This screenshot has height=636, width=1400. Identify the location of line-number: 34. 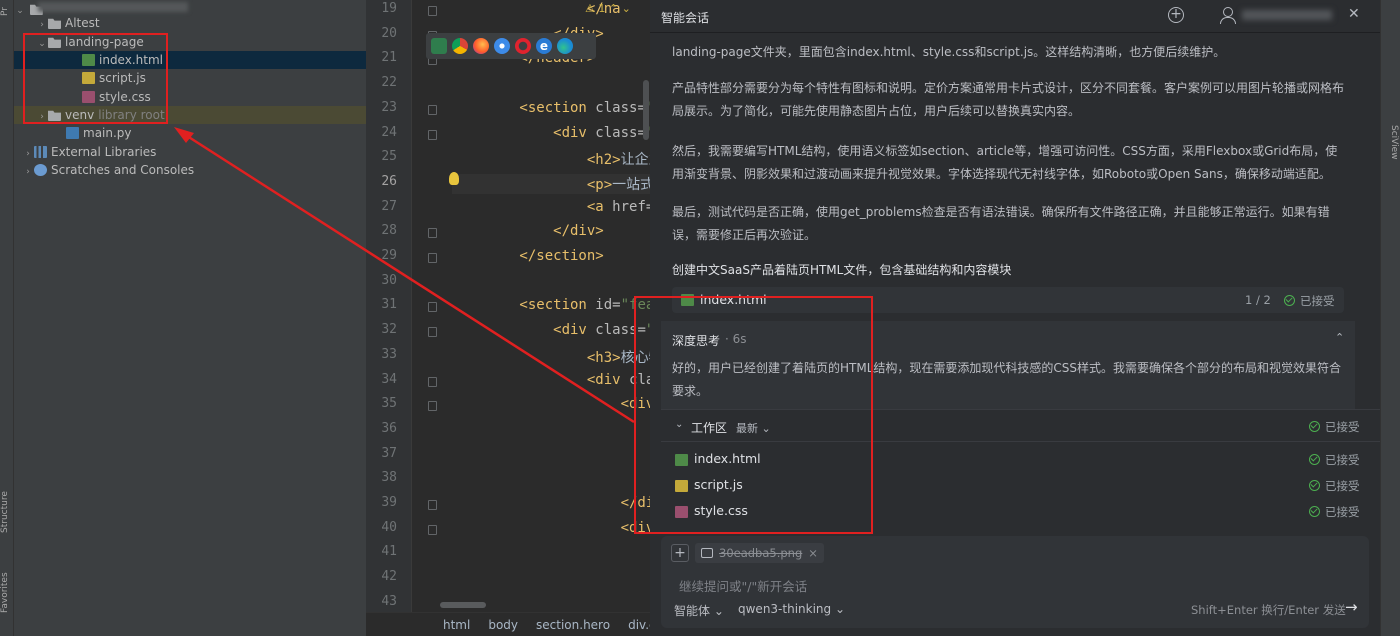
(382, 379).